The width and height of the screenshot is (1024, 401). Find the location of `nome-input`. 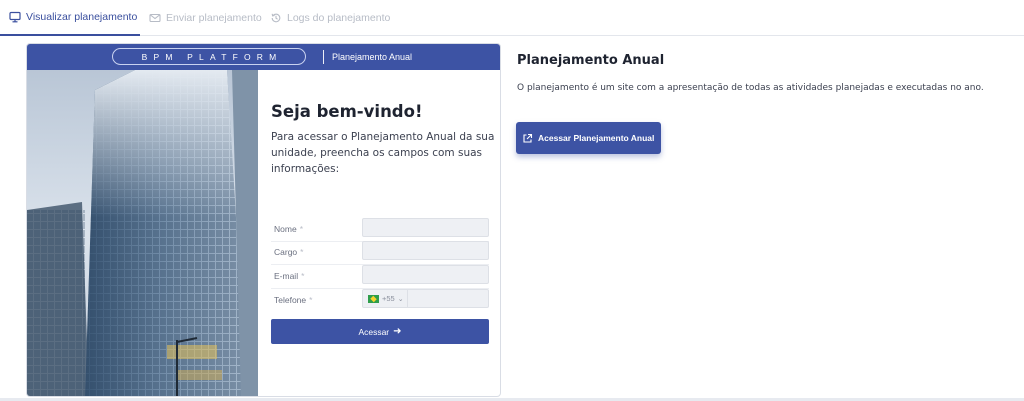

nome-input is located at coordinates (425, 227).